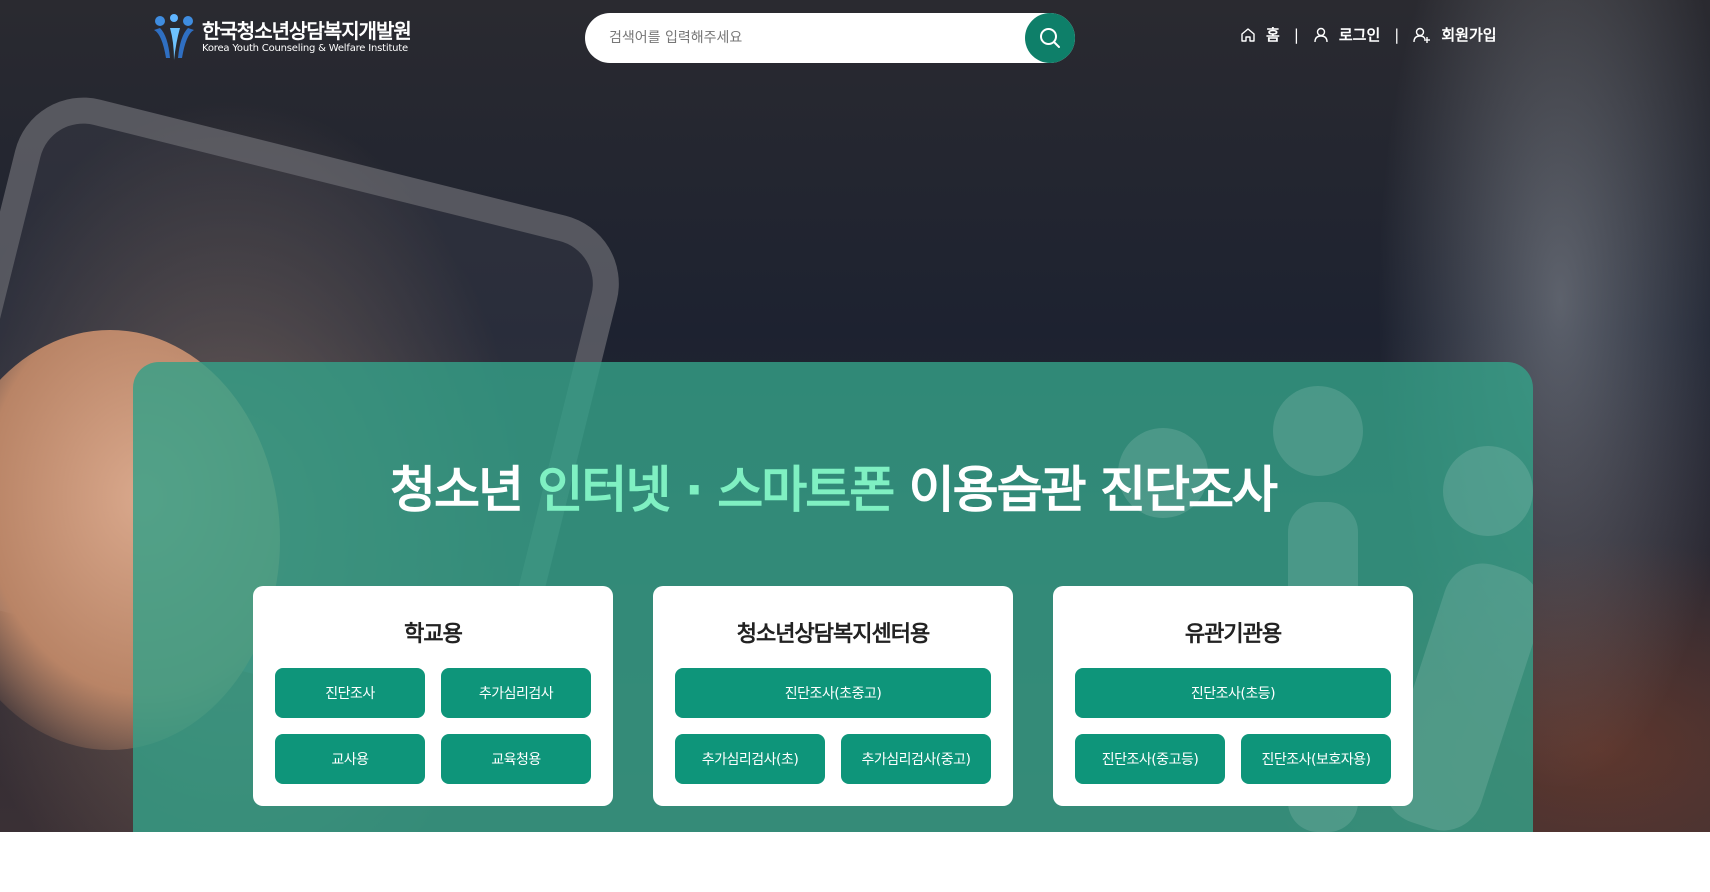 The width and height of the screenshot is (1710, 892). What do you see at coordinates (916, 759) in the screenshot?
I see `center-extra-test-secondary-button: 추가심리검사(중고)` at bounding box center [916, 759].